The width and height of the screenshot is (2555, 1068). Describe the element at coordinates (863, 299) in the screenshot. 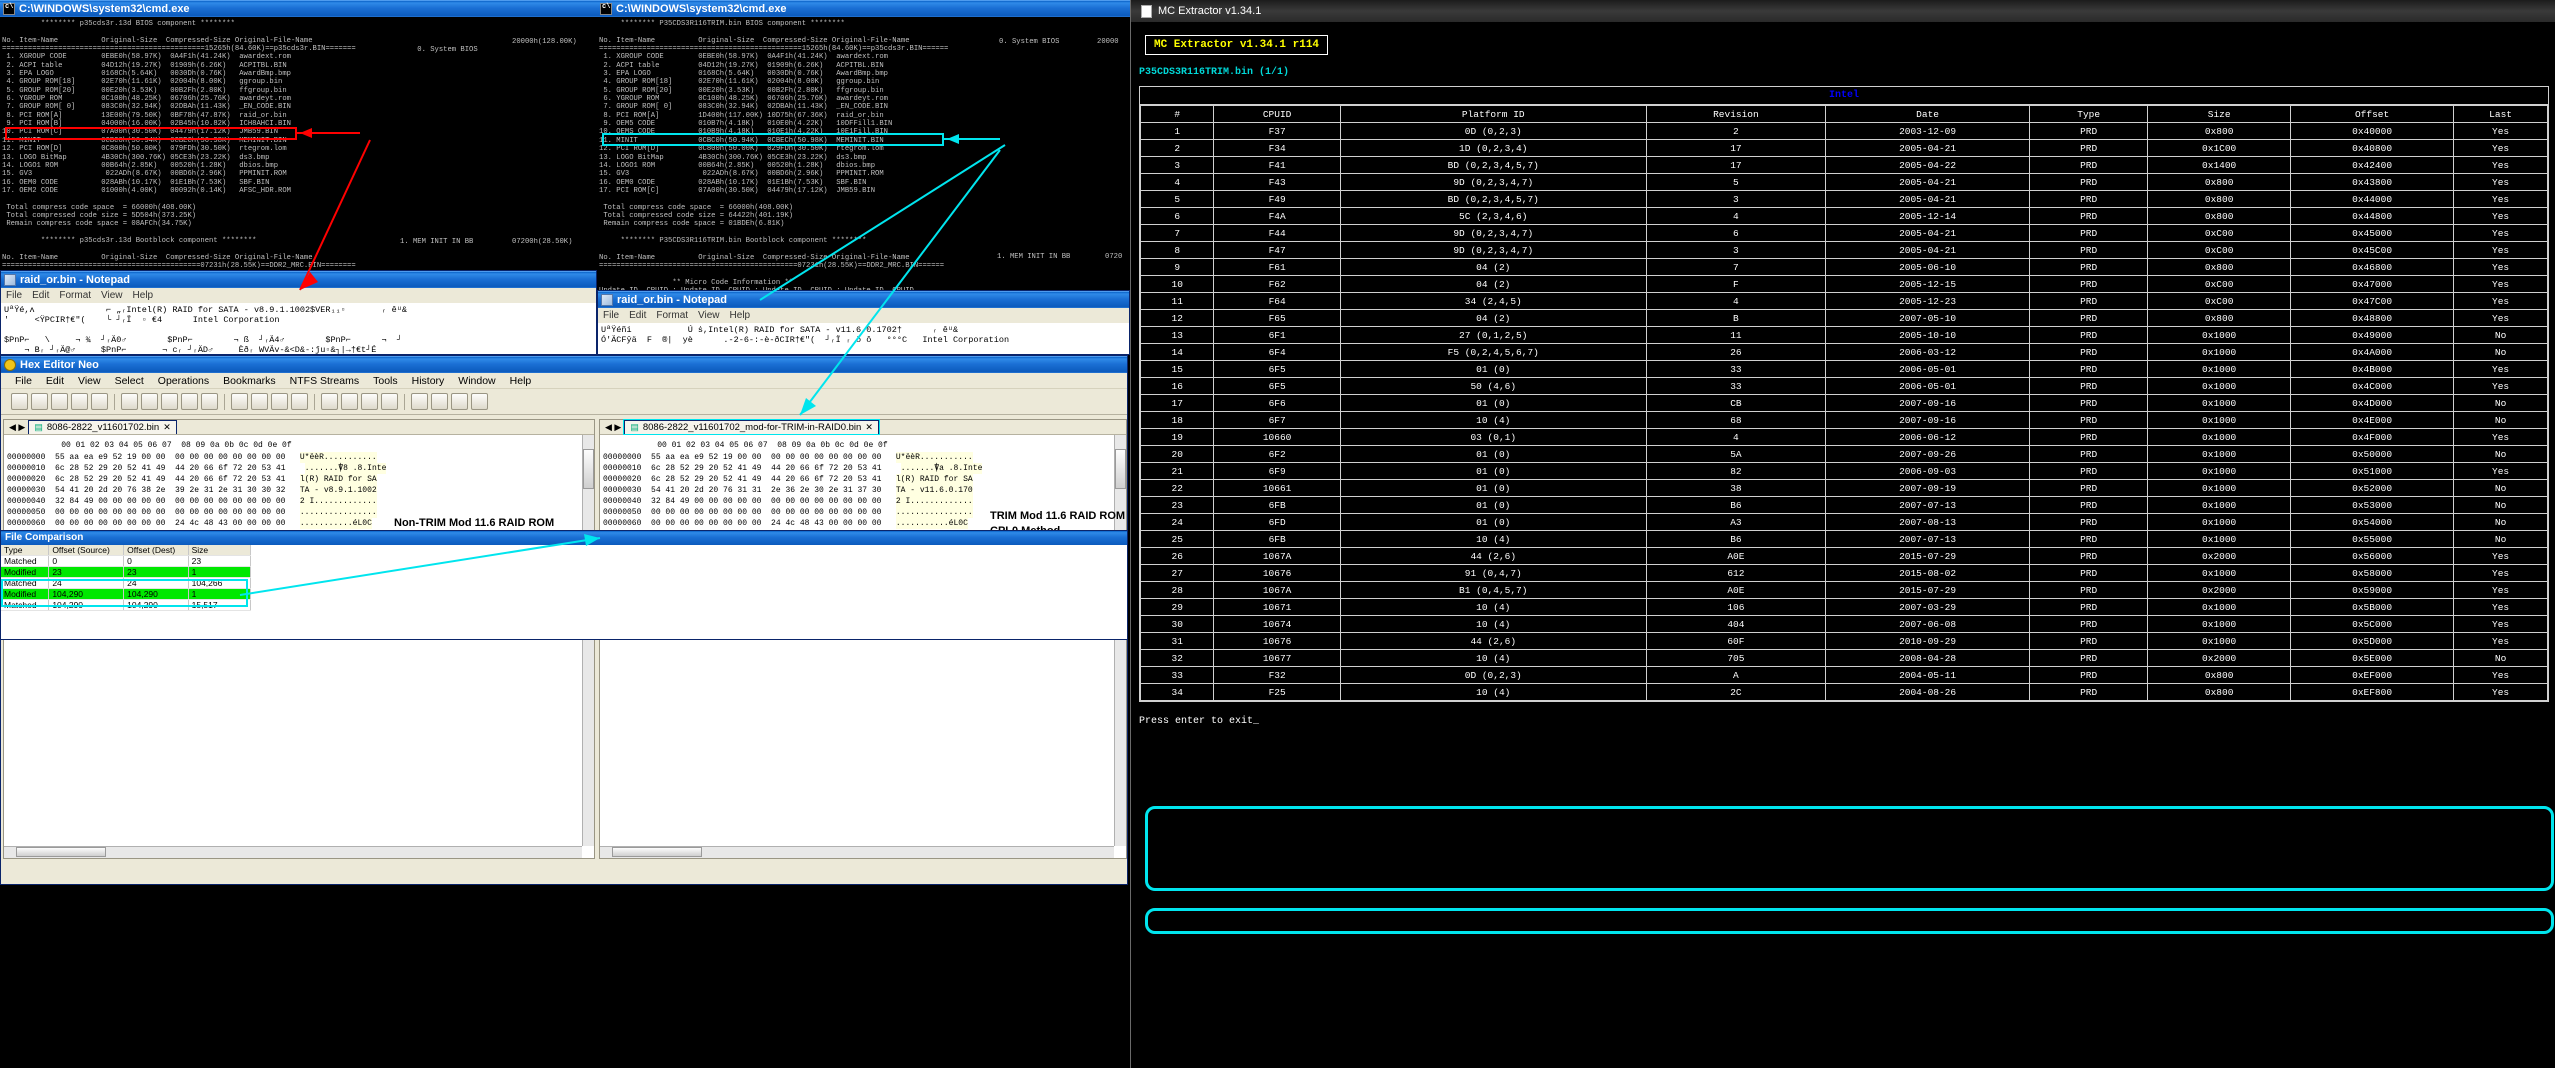

I see `notepad2-titlebar: raid_or.bin - Notepad` at that location.